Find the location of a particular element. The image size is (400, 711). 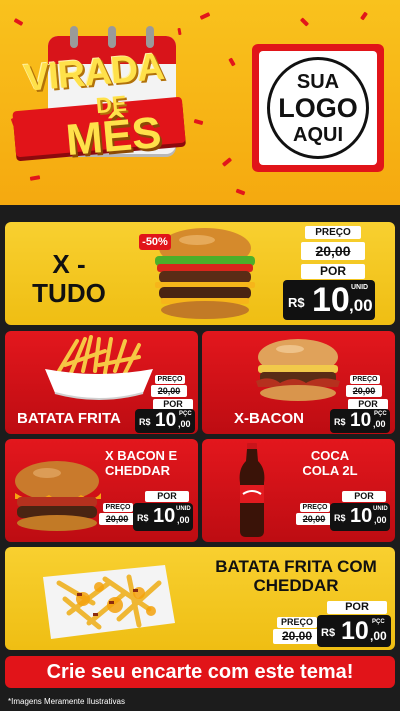

logo-circle: SUA LOGO AQUI is located at coordinates (318, 108).